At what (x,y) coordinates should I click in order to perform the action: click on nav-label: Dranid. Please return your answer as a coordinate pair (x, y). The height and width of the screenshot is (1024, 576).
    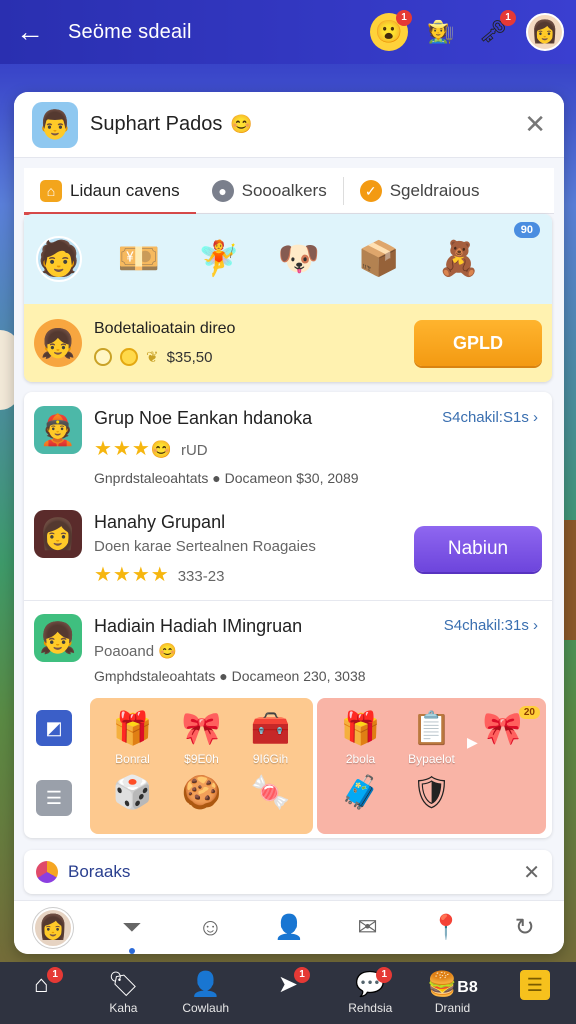
    Looking at the image, I should click on (452, 1008).